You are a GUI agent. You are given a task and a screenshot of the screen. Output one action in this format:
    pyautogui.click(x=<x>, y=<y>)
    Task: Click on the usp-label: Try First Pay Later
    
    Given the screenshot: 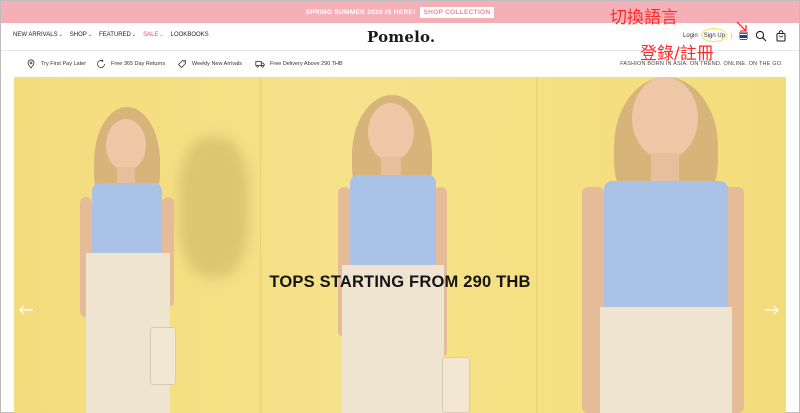 What is the action you would take?
    pyautogui.click(x=64, y=64)
    